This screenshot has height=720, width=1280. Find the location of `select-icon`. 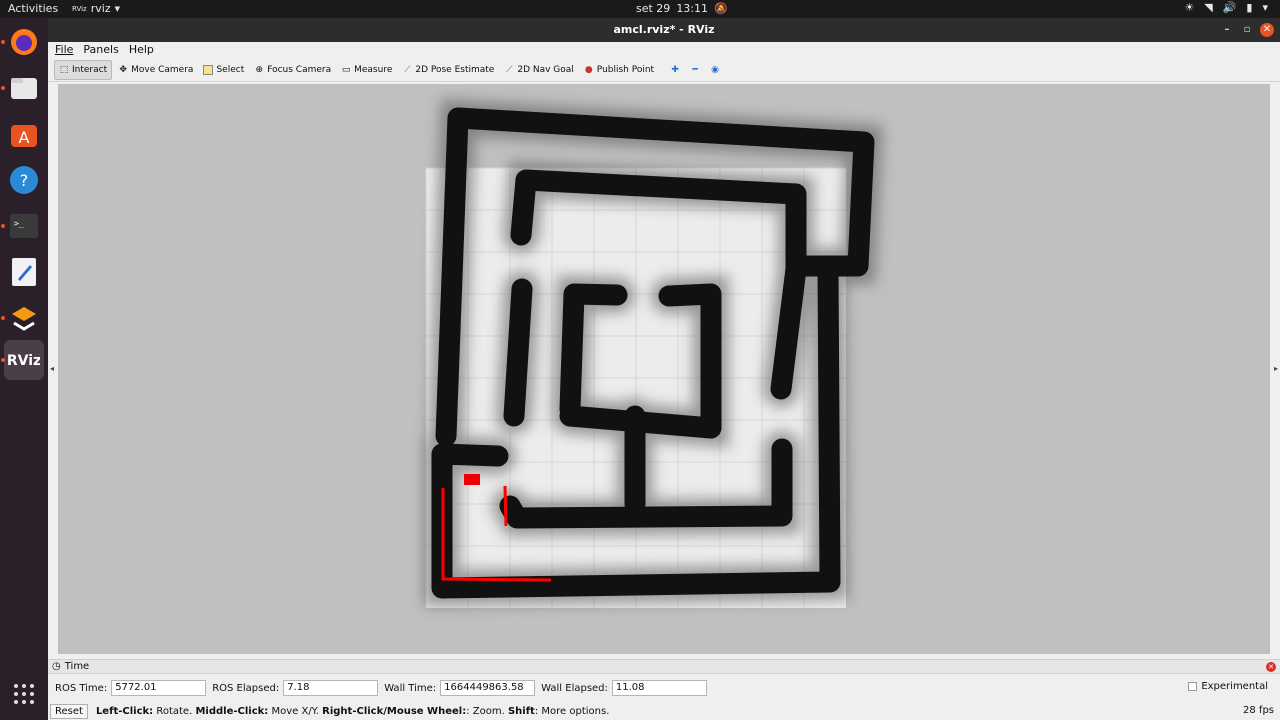

select-icon is located at coordinates (208, 69).